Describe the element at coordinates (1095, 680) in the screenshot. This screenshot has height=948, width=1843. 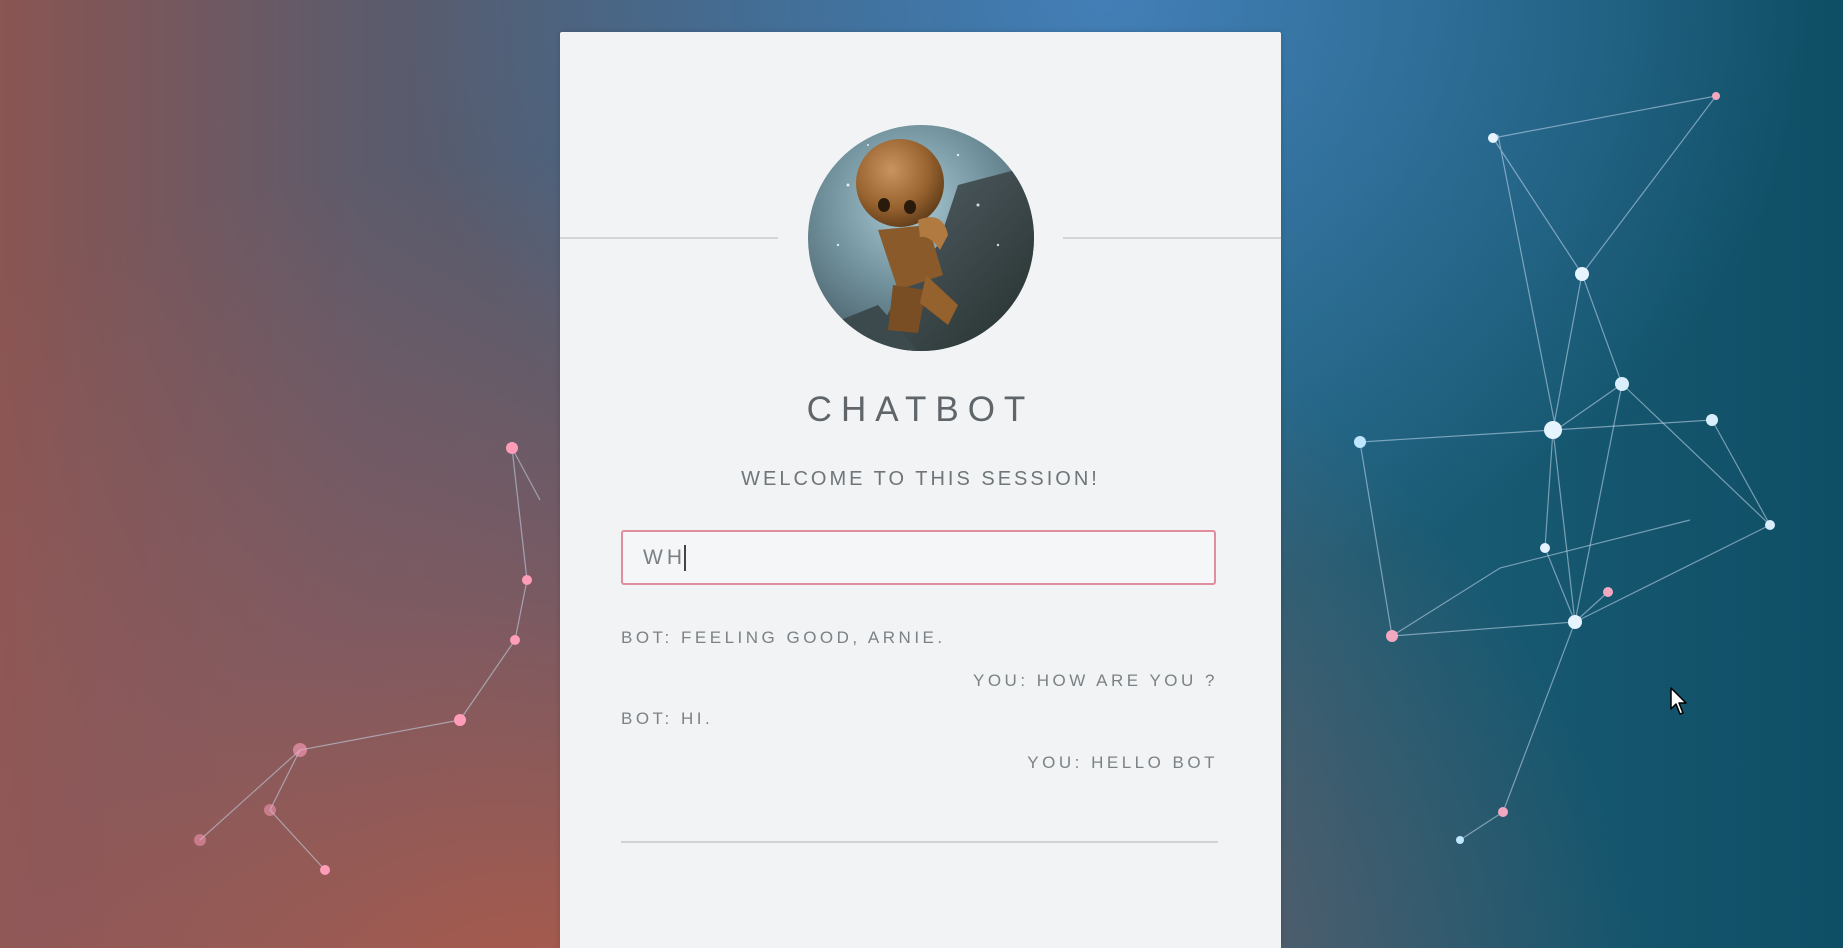
I see `chat-message-you: YOU: HOW ARE YOU ?` at that location.